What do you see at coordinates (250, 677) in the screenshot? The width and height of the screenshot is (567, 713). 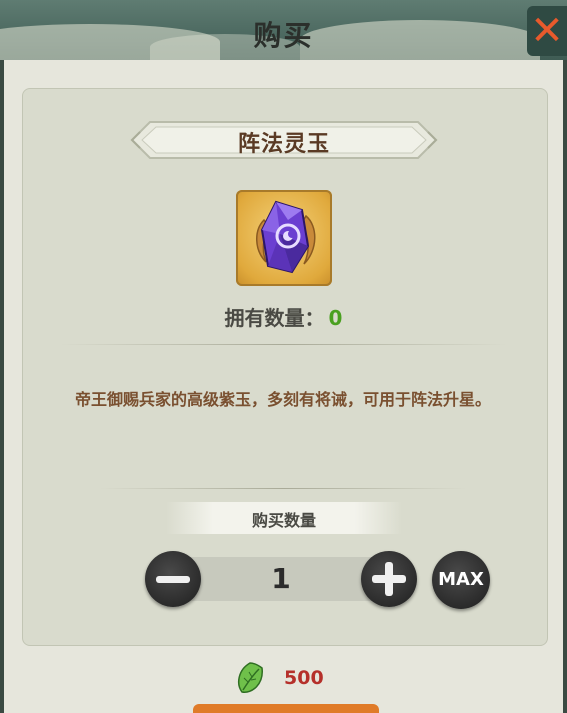 I see `green-leaf-icon` at bounding box center [250, 677].